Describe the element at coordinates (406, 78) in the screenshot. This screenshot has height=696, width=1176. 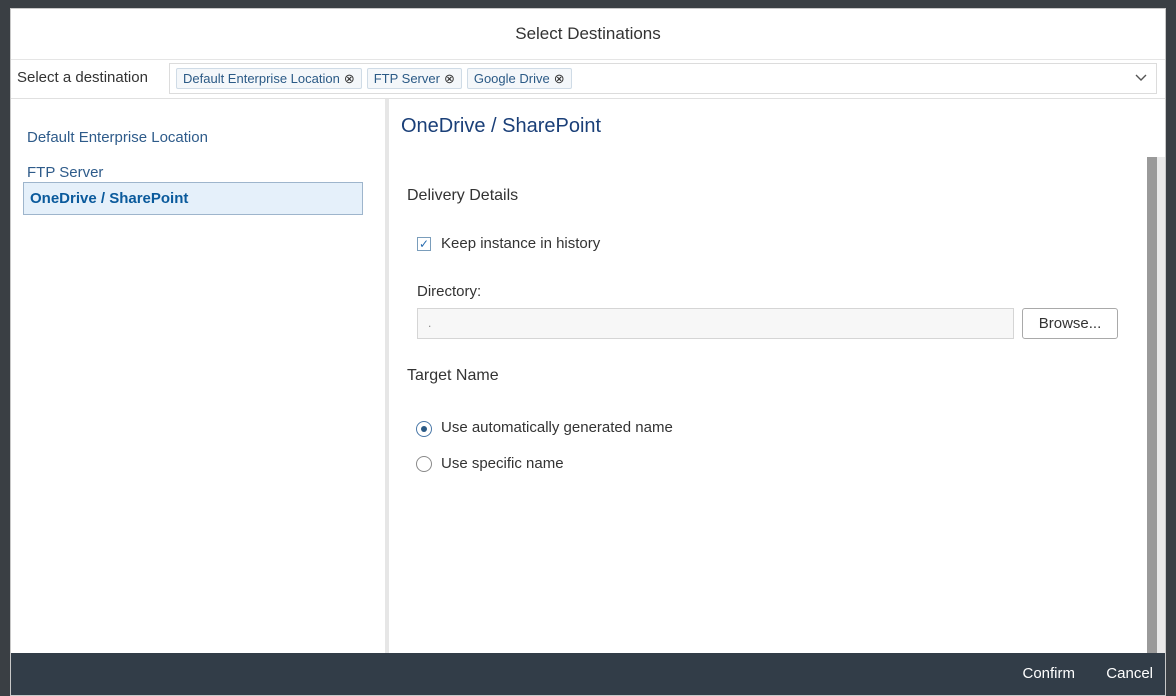
I see `token-label: FTP Server` at that location.